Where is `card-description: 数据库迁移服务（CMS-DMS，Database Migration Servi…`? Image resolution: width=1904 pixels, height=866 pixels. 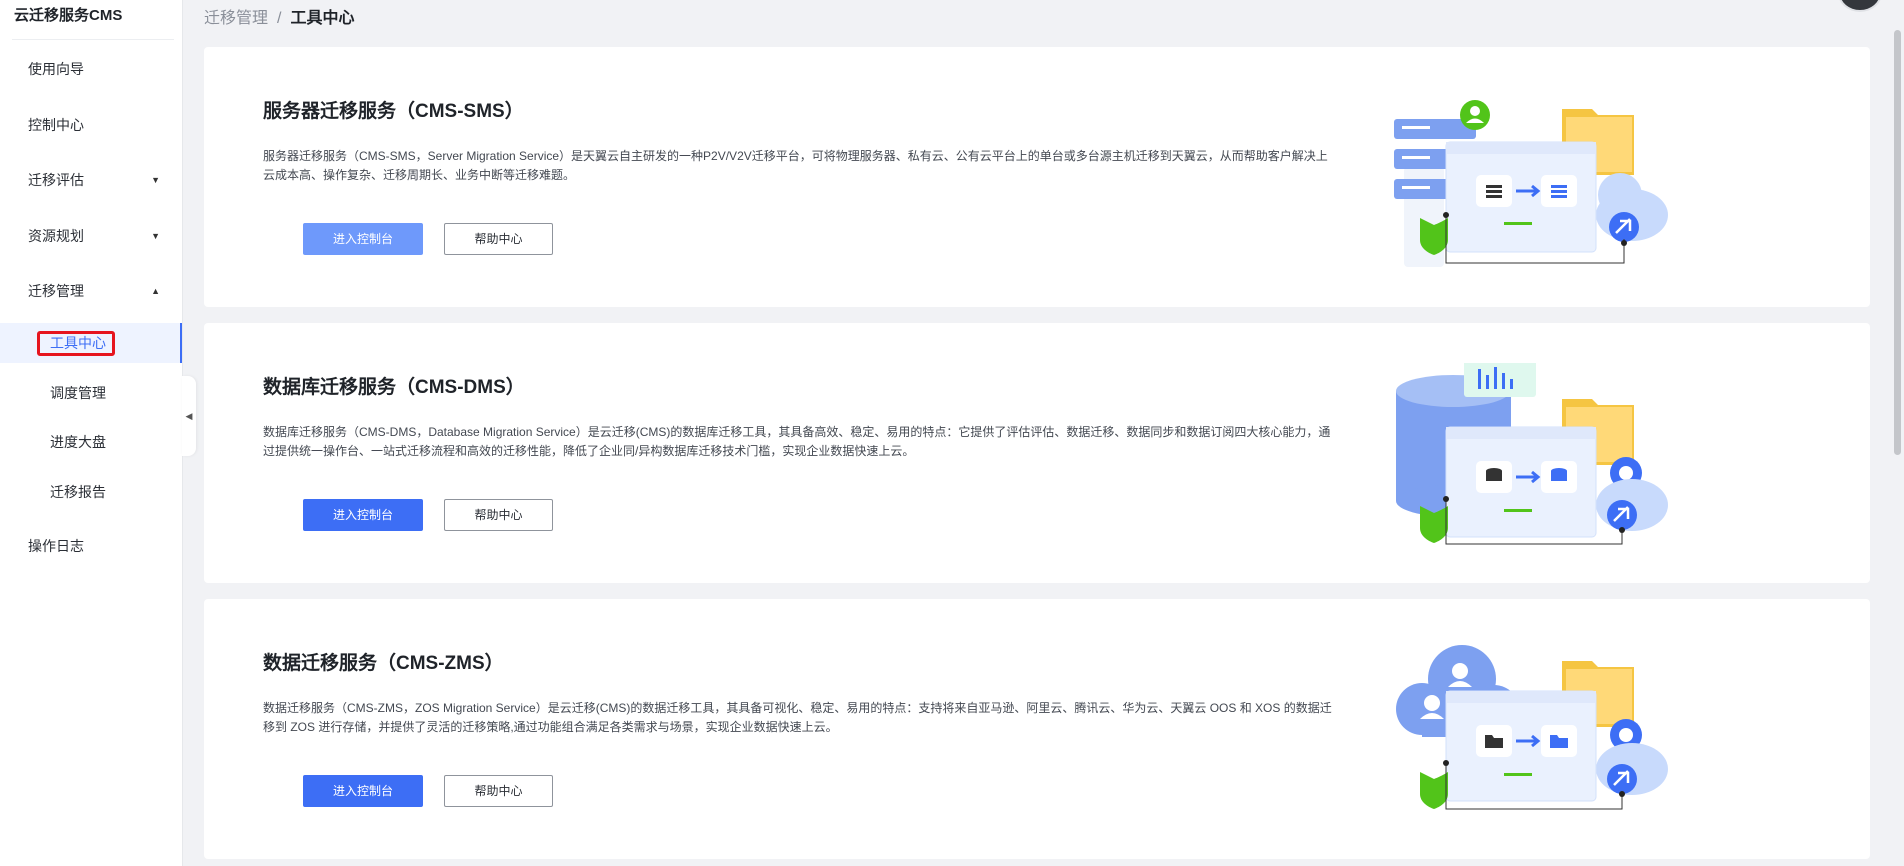 card-description: 数据库迁移服务（CMS-DMS，Database Migration Servi… is located at coordinates (797, 441).